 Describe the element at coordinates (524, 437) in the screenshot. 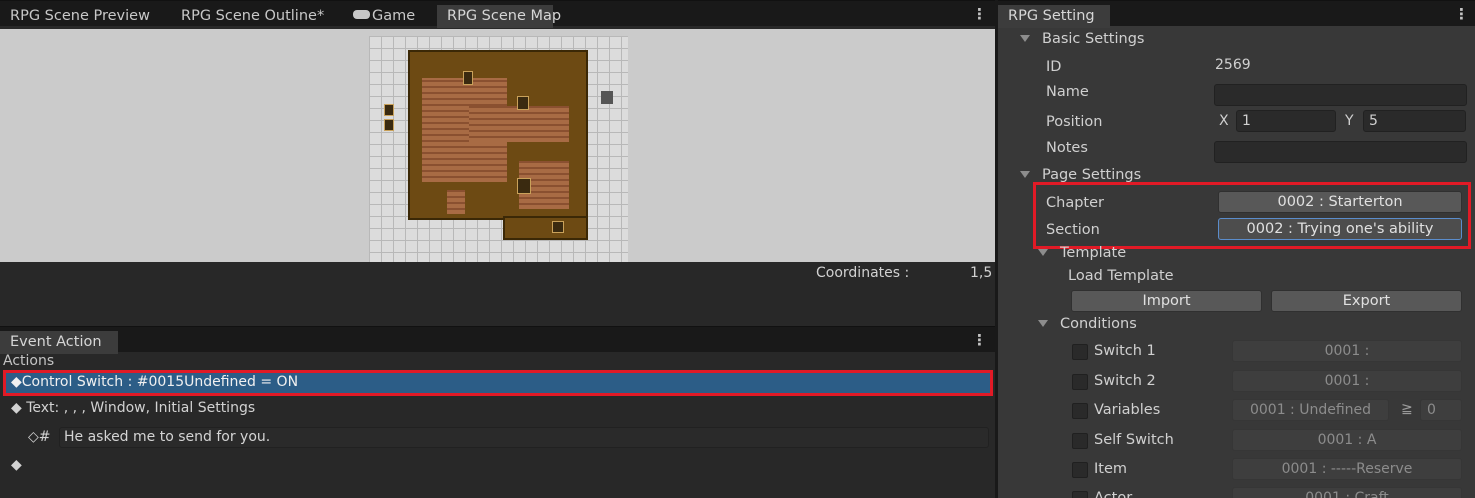

I see `message-text-field: He asked me to send for you.` at that location.